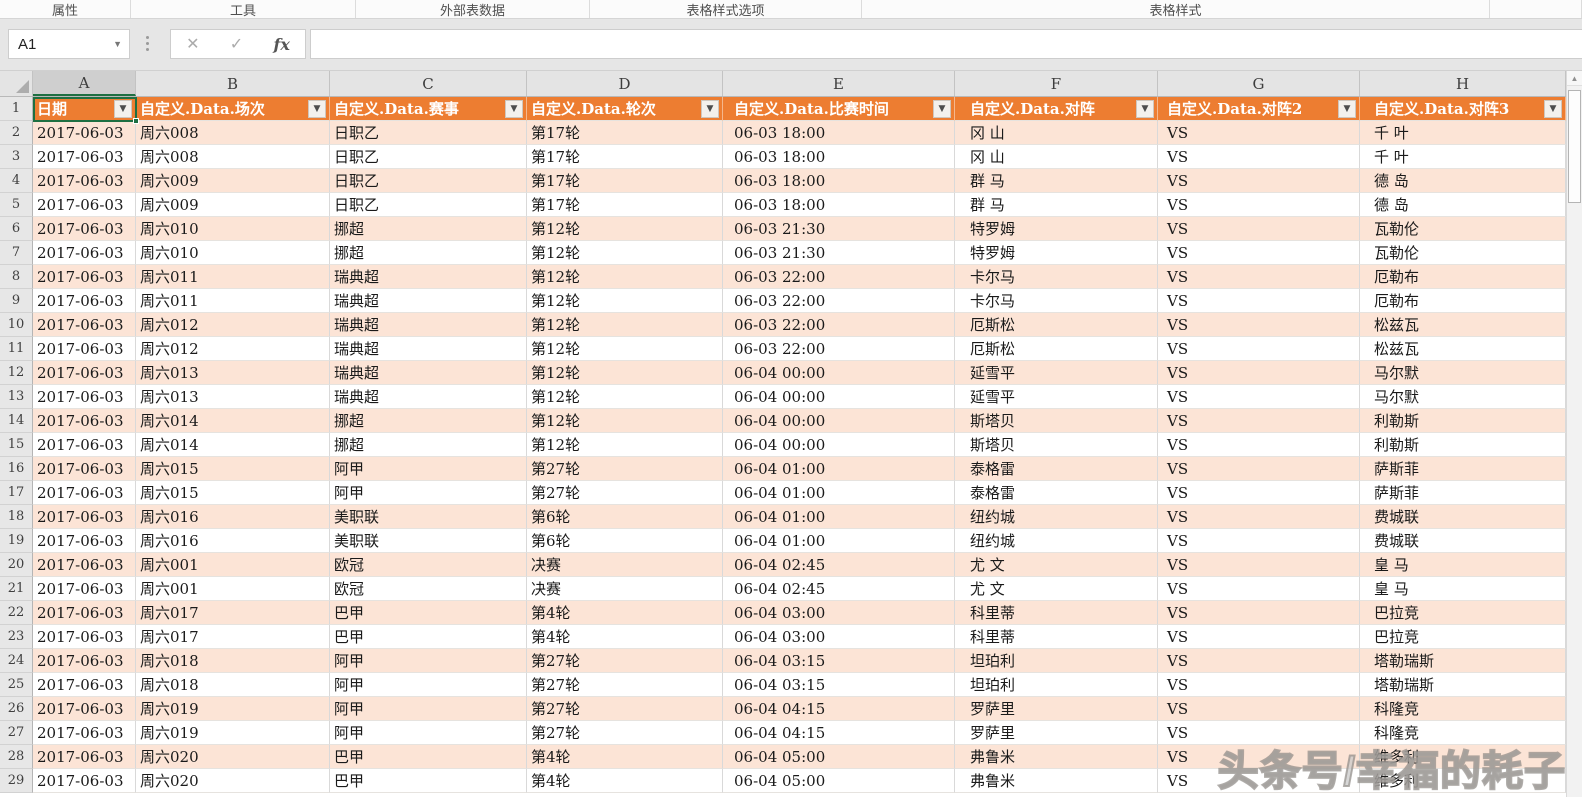 The width and height of the screenshot is (1582, 797). Describe the element at coordinates (1259, 253) in the screenshot. I see `cell-G7: VS` at that location.